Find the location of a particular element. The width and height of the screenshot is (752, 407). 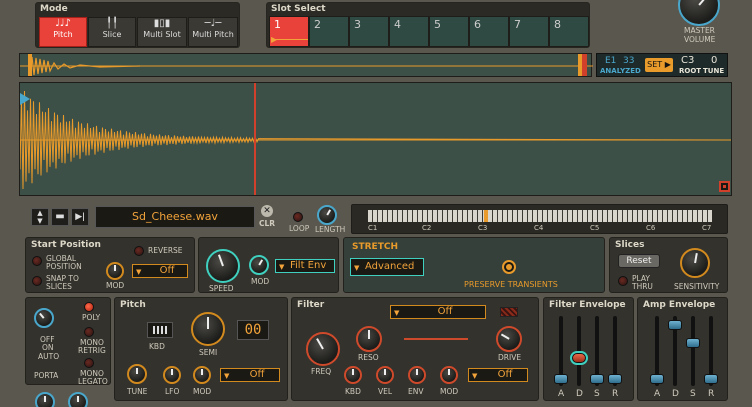

slot-7: 7 is located at coordinates (529, 31).